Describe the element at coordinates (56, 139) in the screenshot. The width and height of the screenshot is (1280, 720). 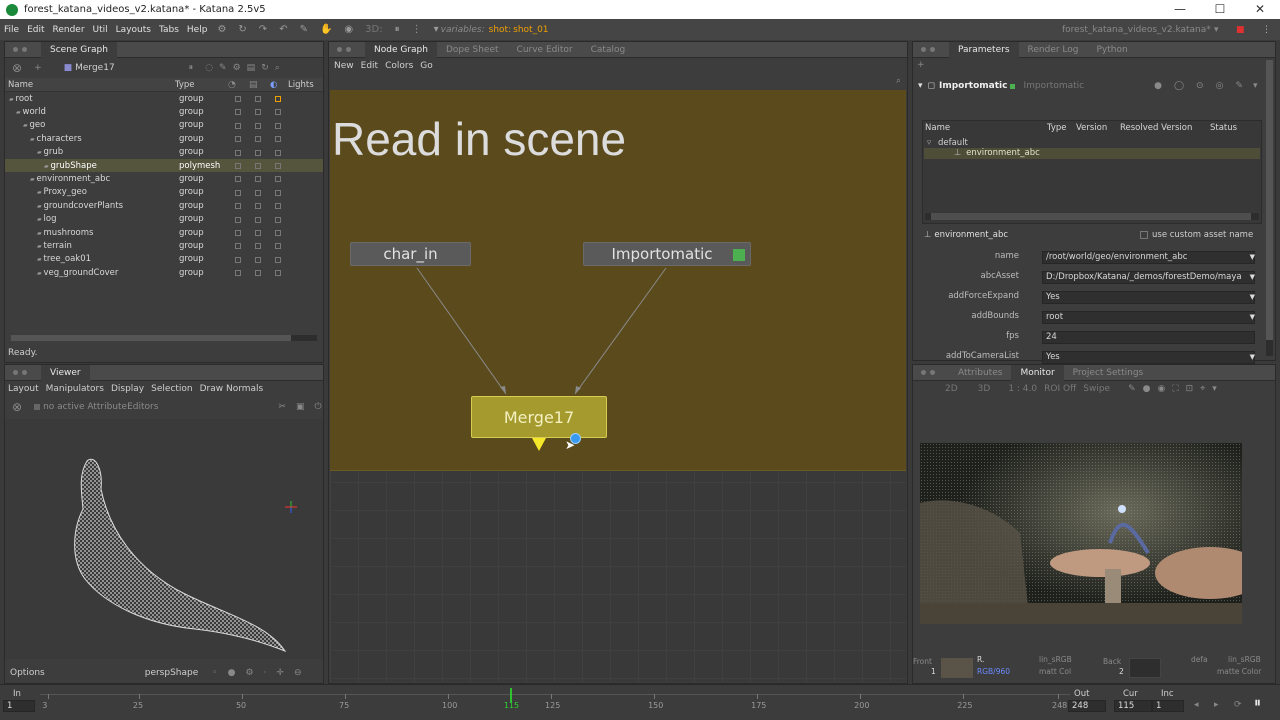
I see `scene-graph-item: ▰ characters` at that location.